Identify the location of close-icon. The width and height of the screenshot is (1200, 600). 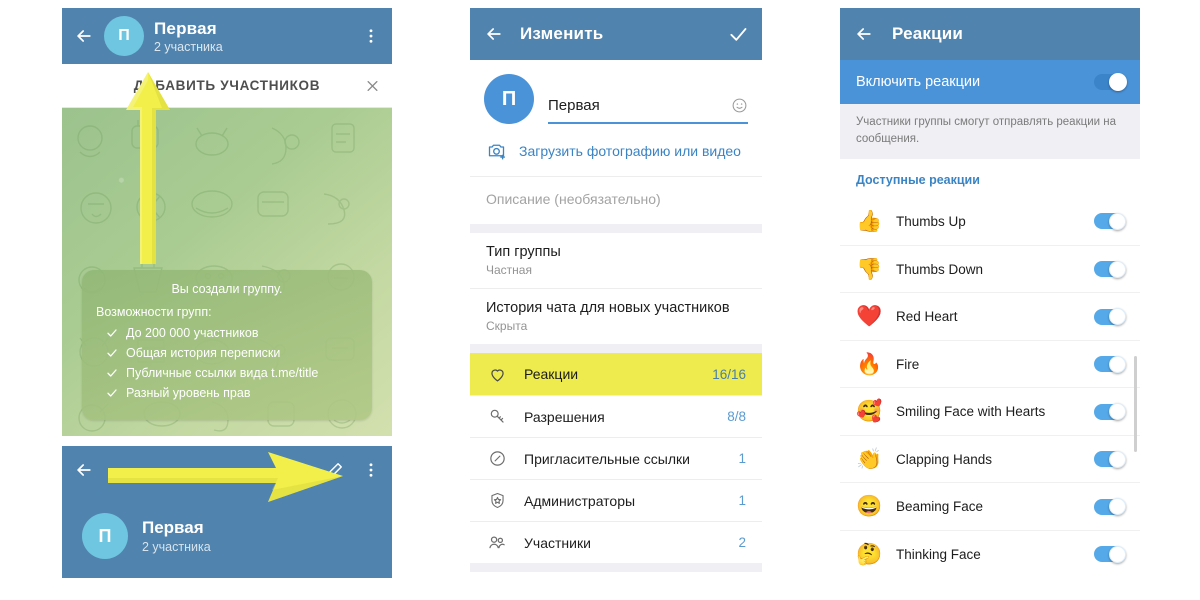
(372, 85).